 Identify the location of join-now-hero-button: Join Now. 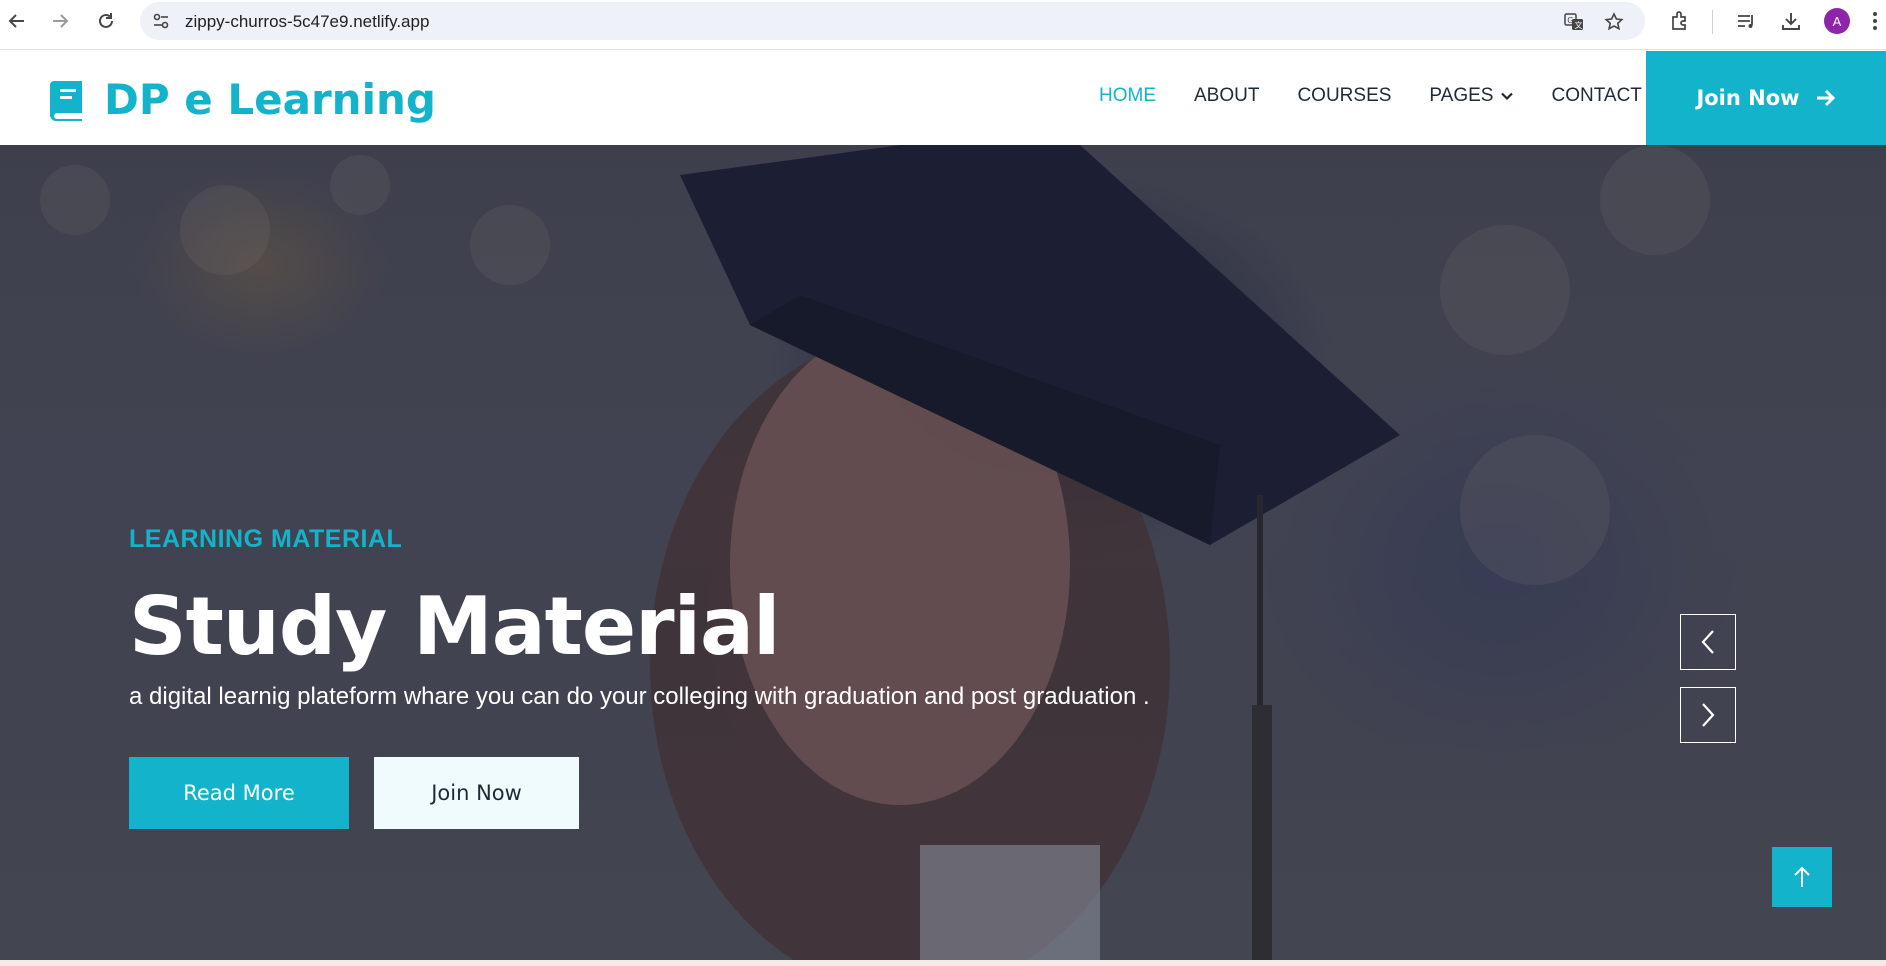
(476, 793).